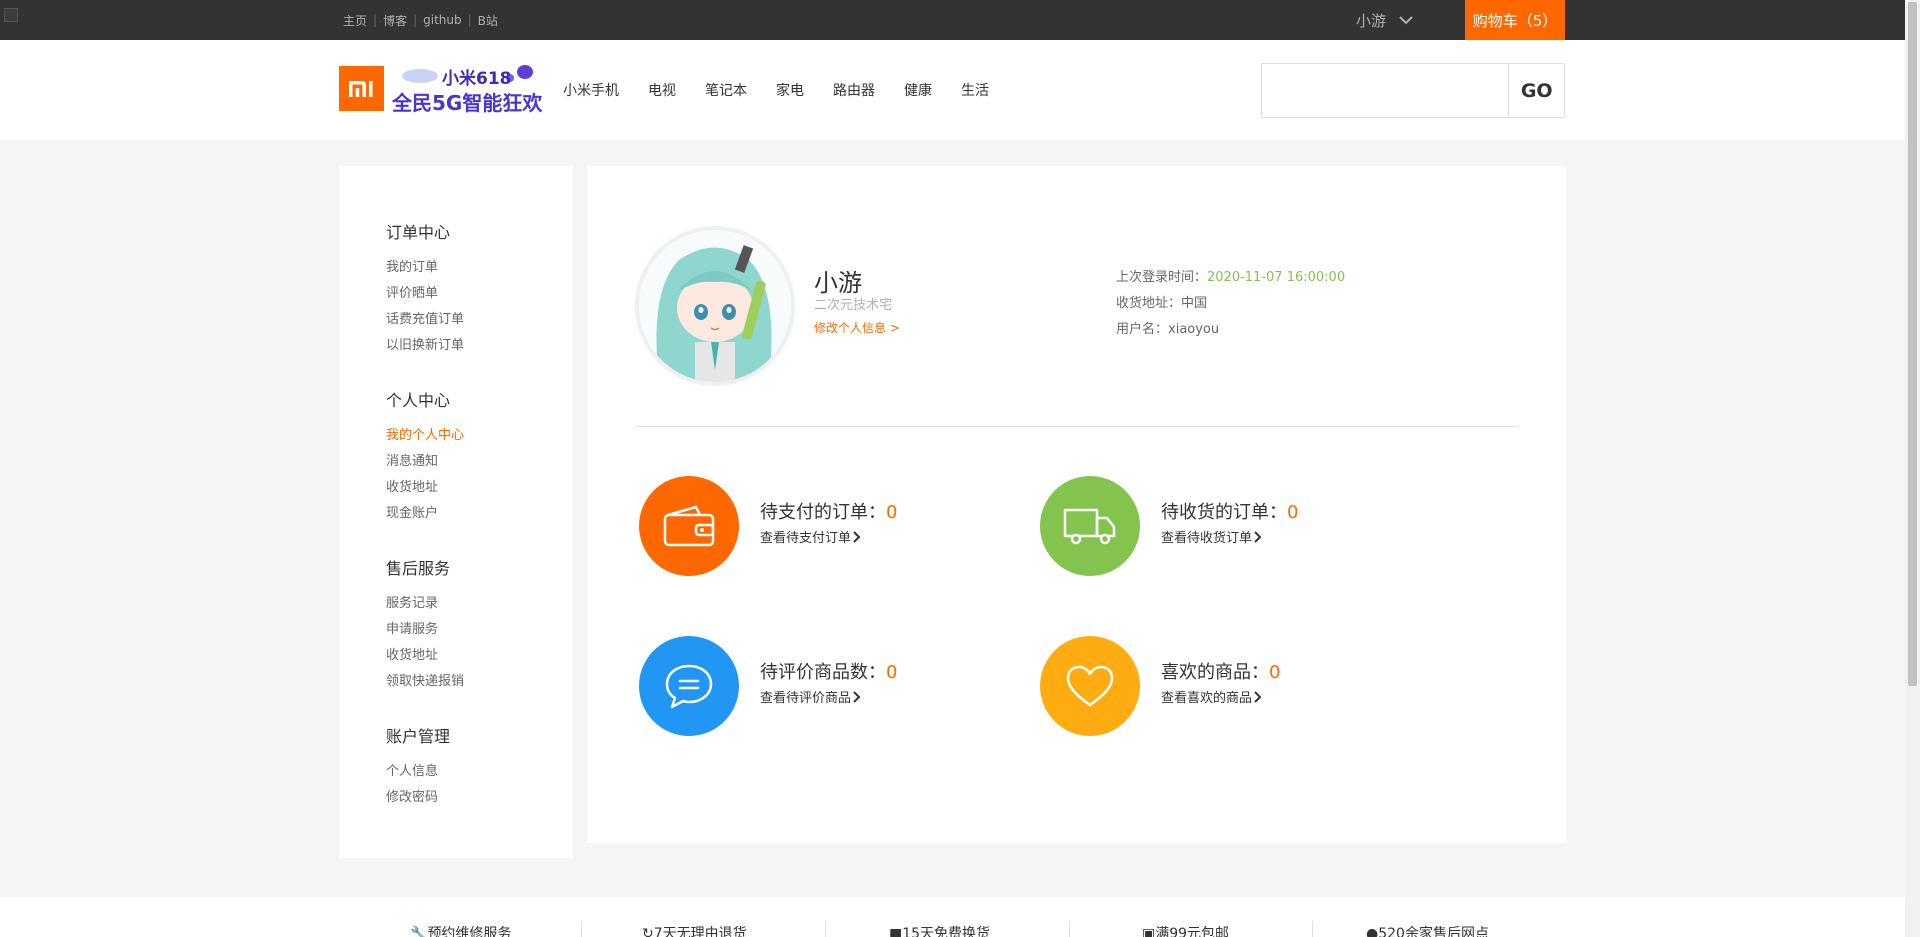  I want to click on chat-icon, so click(689, 686).